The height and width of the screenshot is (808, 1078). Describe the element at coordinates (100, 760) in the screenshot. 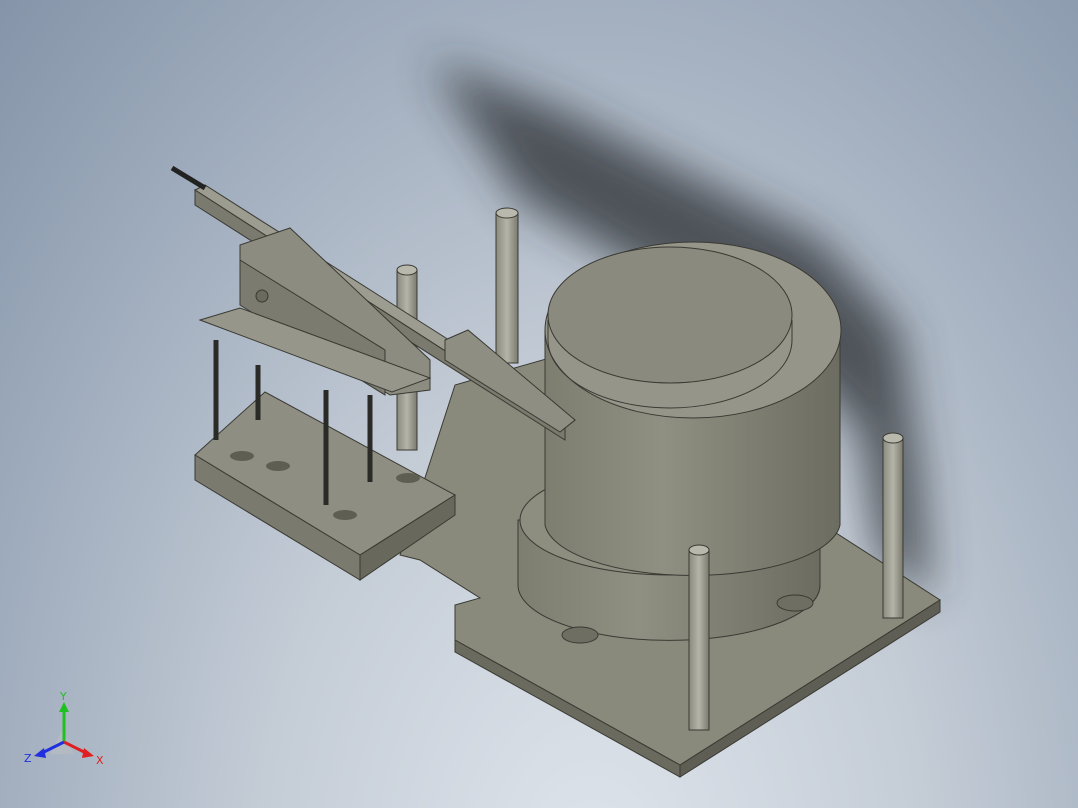

I see `x-axis-label: X` at that location.